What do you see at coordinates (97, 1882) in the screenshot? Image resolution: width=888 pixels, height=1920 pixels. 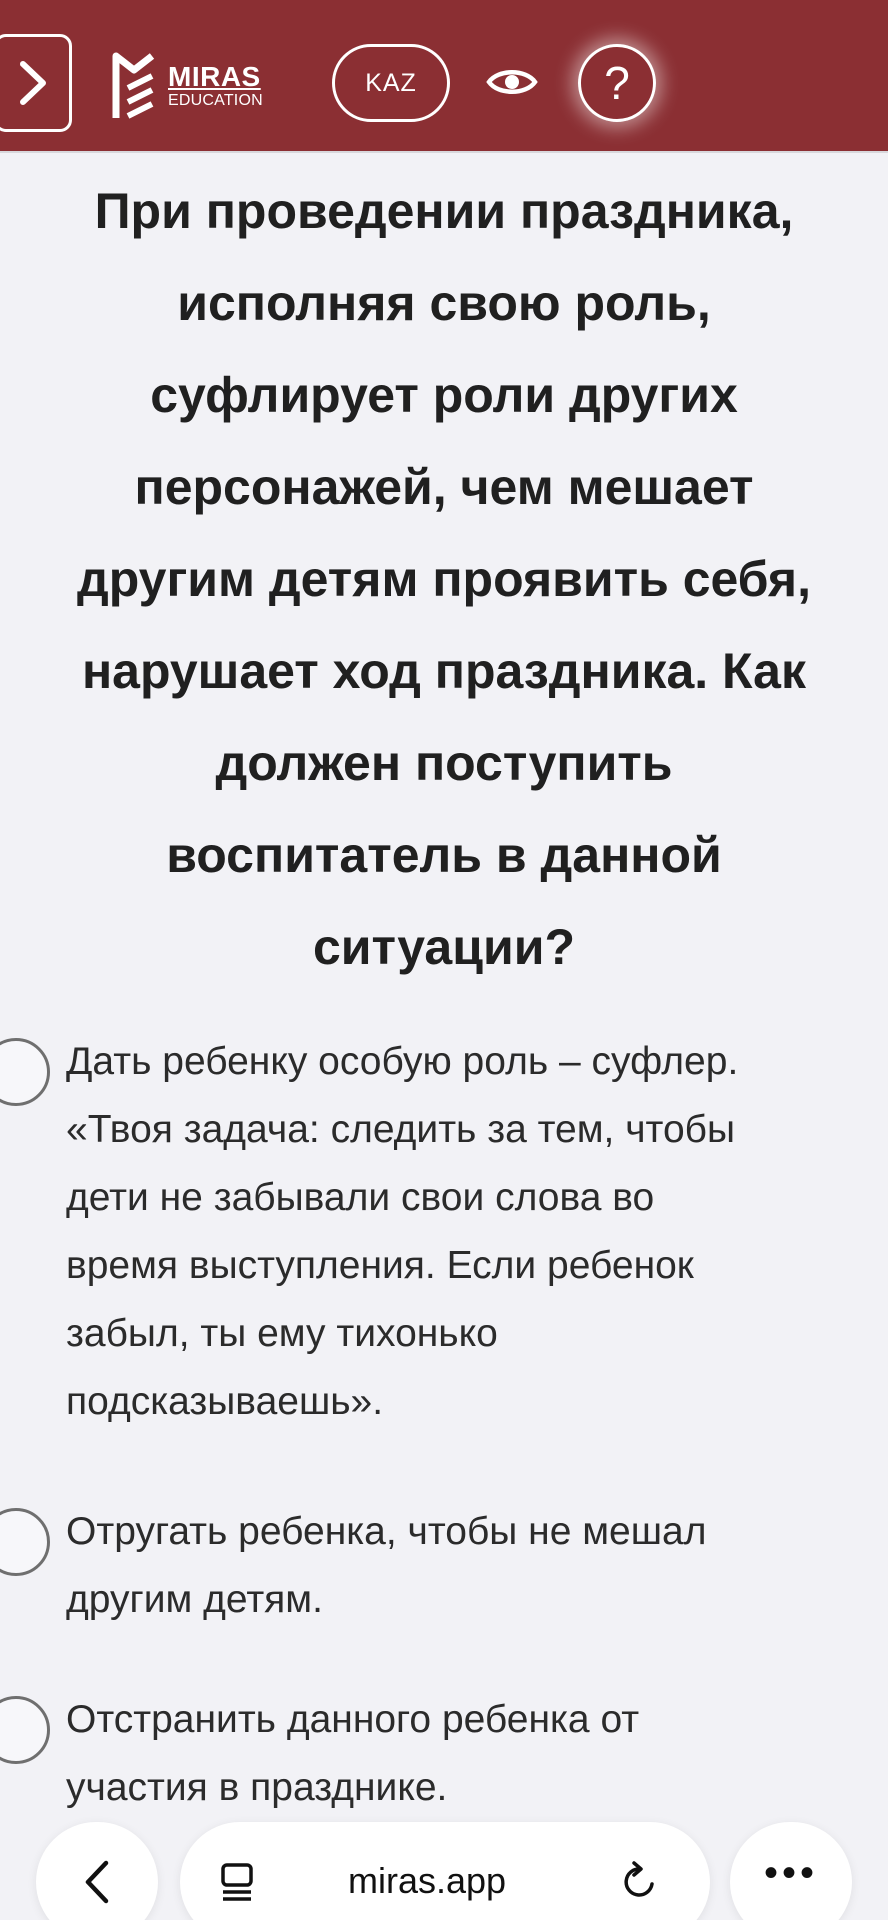 I see `chevron-left-icon` at bounding box center [97, 1882].